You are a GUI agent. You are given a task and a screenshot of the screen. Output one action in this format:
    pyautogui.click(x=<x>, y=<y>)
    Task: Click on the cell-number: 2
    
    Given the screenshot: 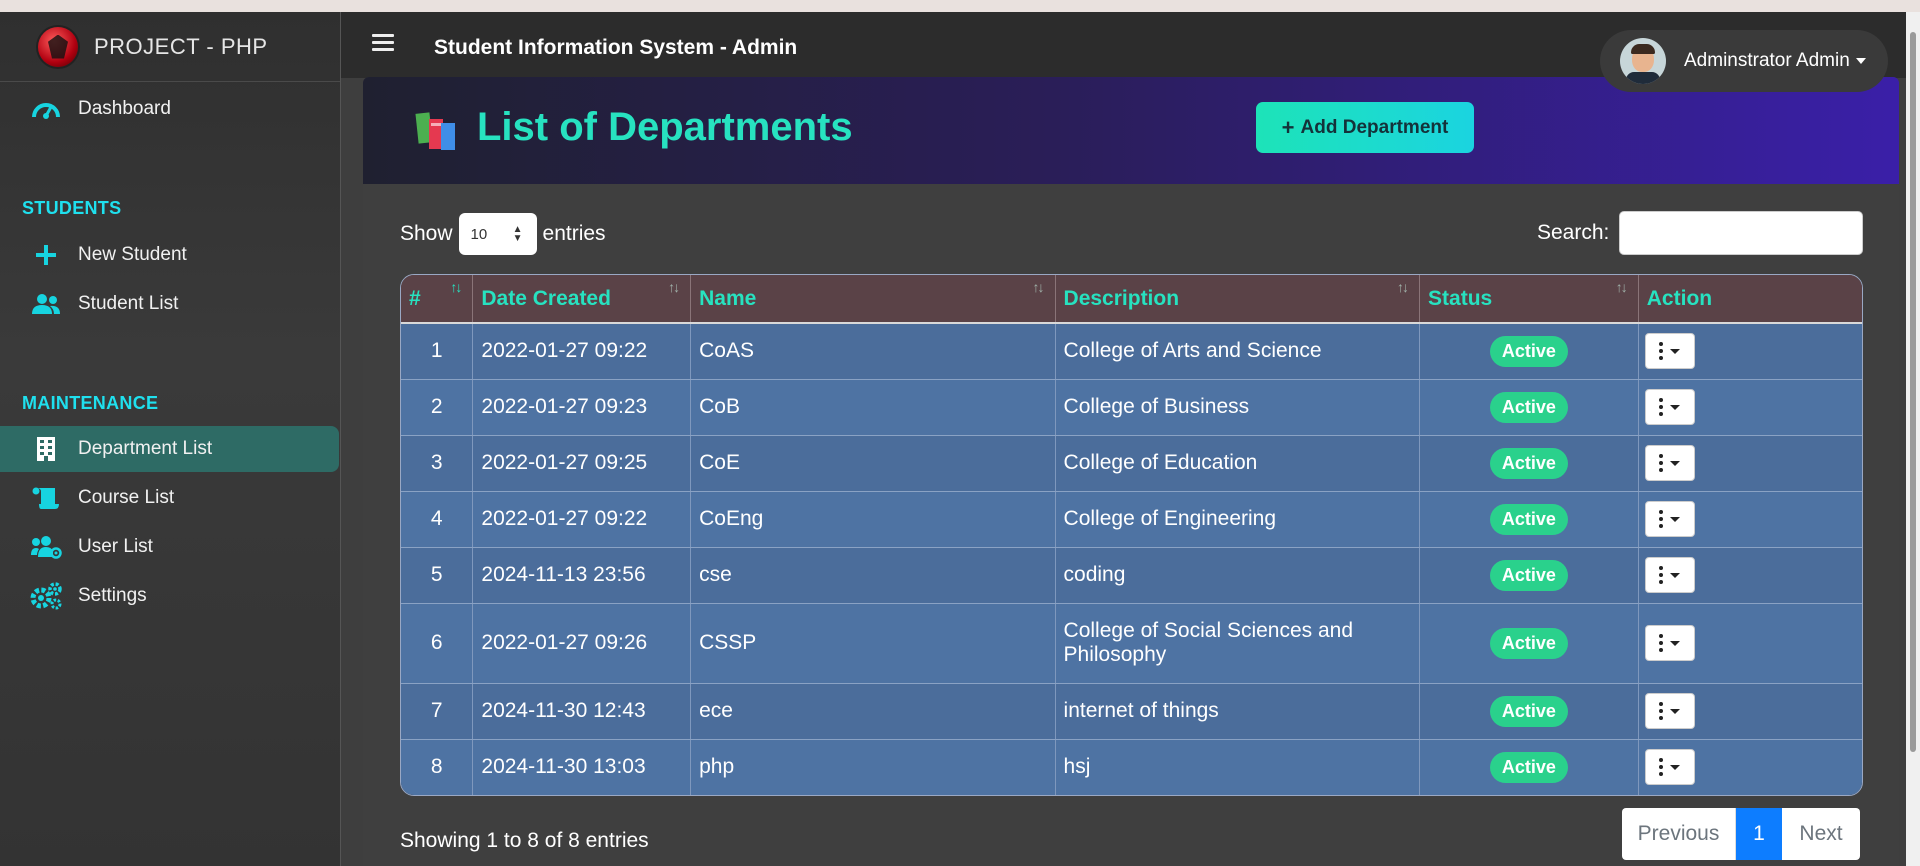 What is the action you would take?
    pyautogui.click(x=437, y=407)
    